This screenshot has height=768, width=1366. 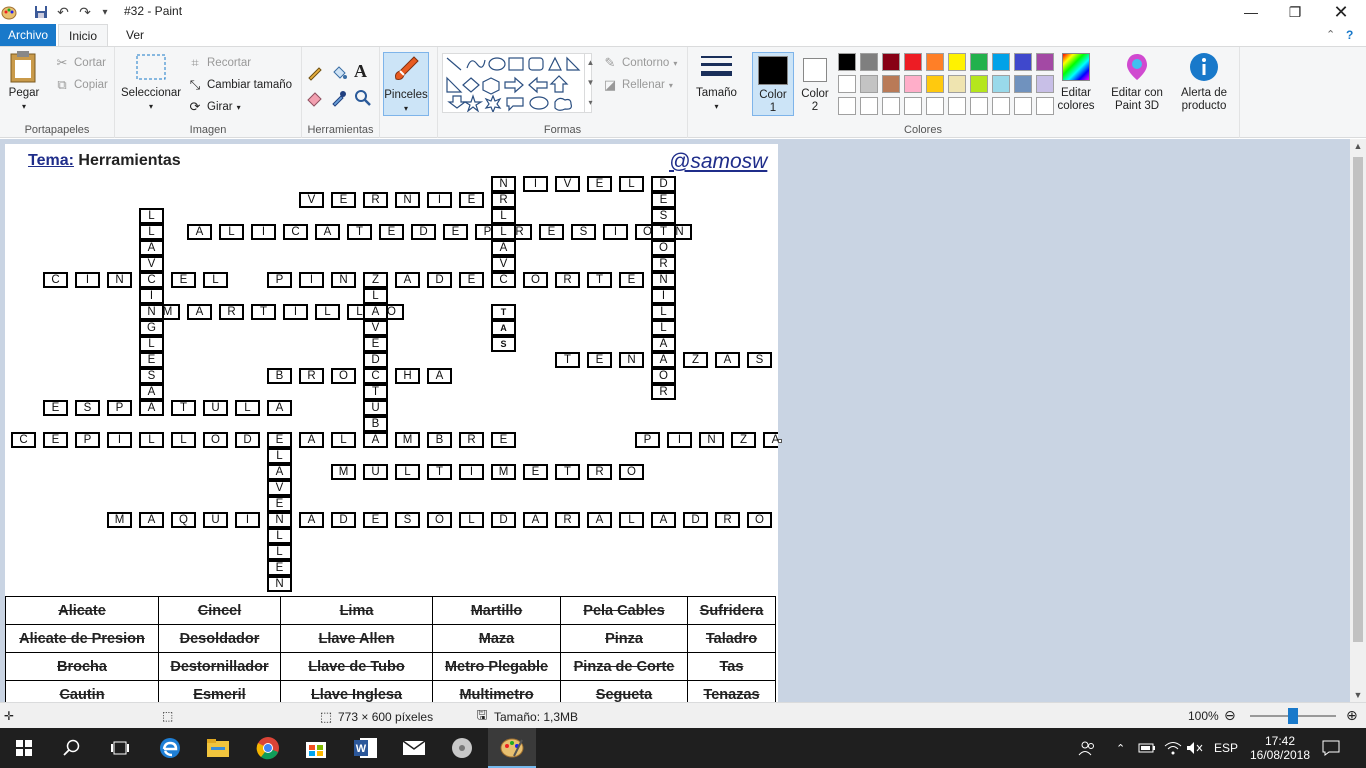 What do you see at coordinates (640, 63) in the screenshot?
I see `outline-button: ✎ Contorno ▾` at bounding box center [640, 63].